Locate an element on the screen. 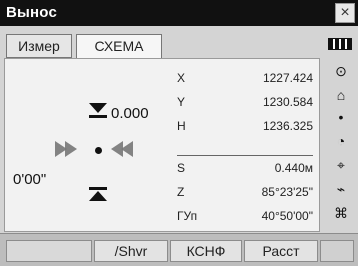  label-z: Z is located at coordinates (181, 192).